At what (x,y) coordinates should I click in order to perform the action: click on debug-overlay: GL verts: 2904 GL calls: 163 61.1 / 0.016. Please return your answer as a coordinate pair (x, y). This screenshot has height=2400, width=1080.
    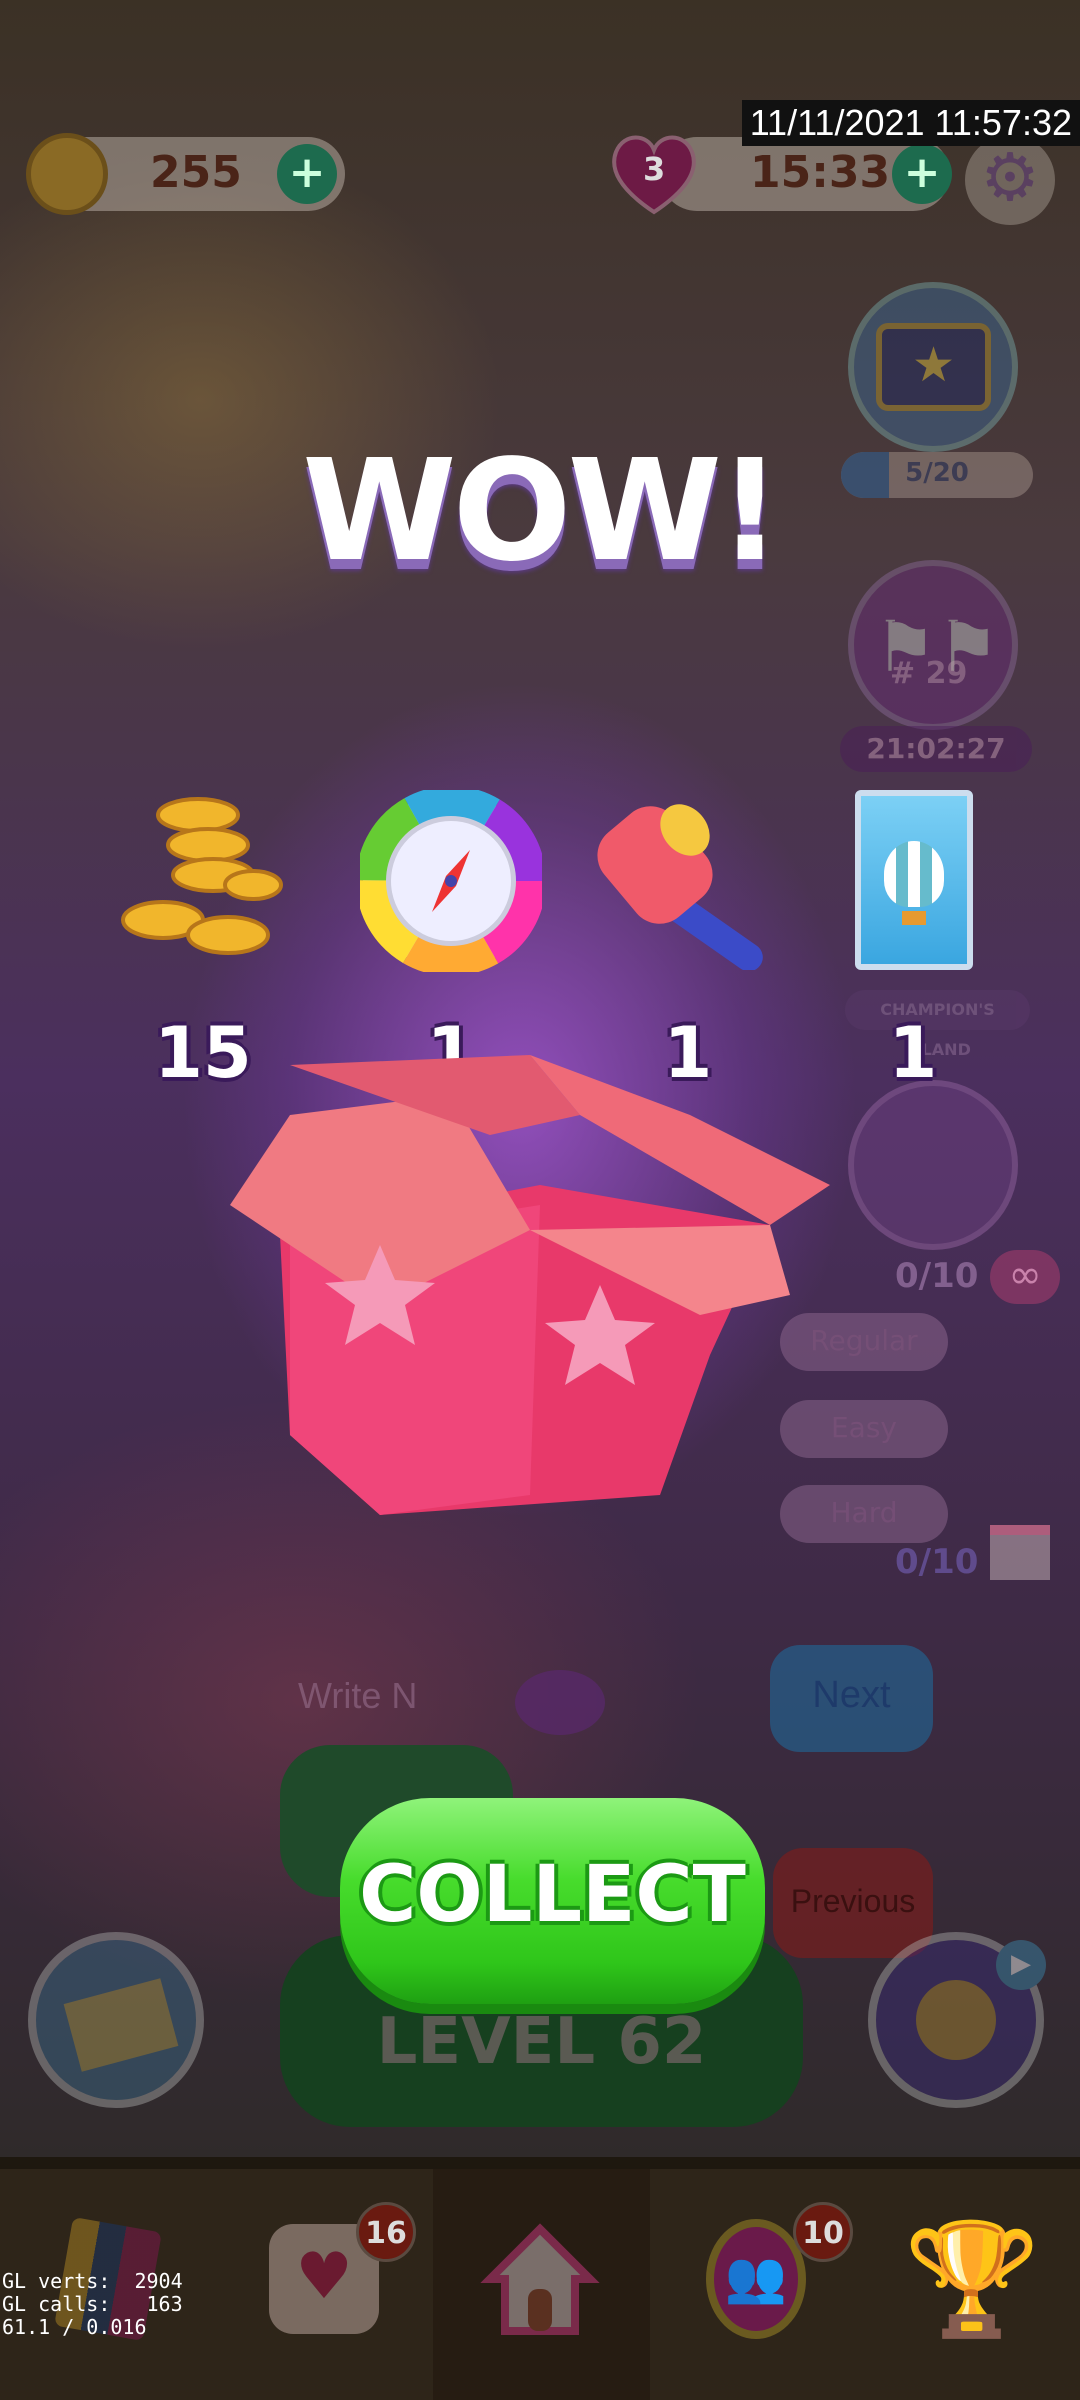
    Looking at the image, I should click on (92, 2304).